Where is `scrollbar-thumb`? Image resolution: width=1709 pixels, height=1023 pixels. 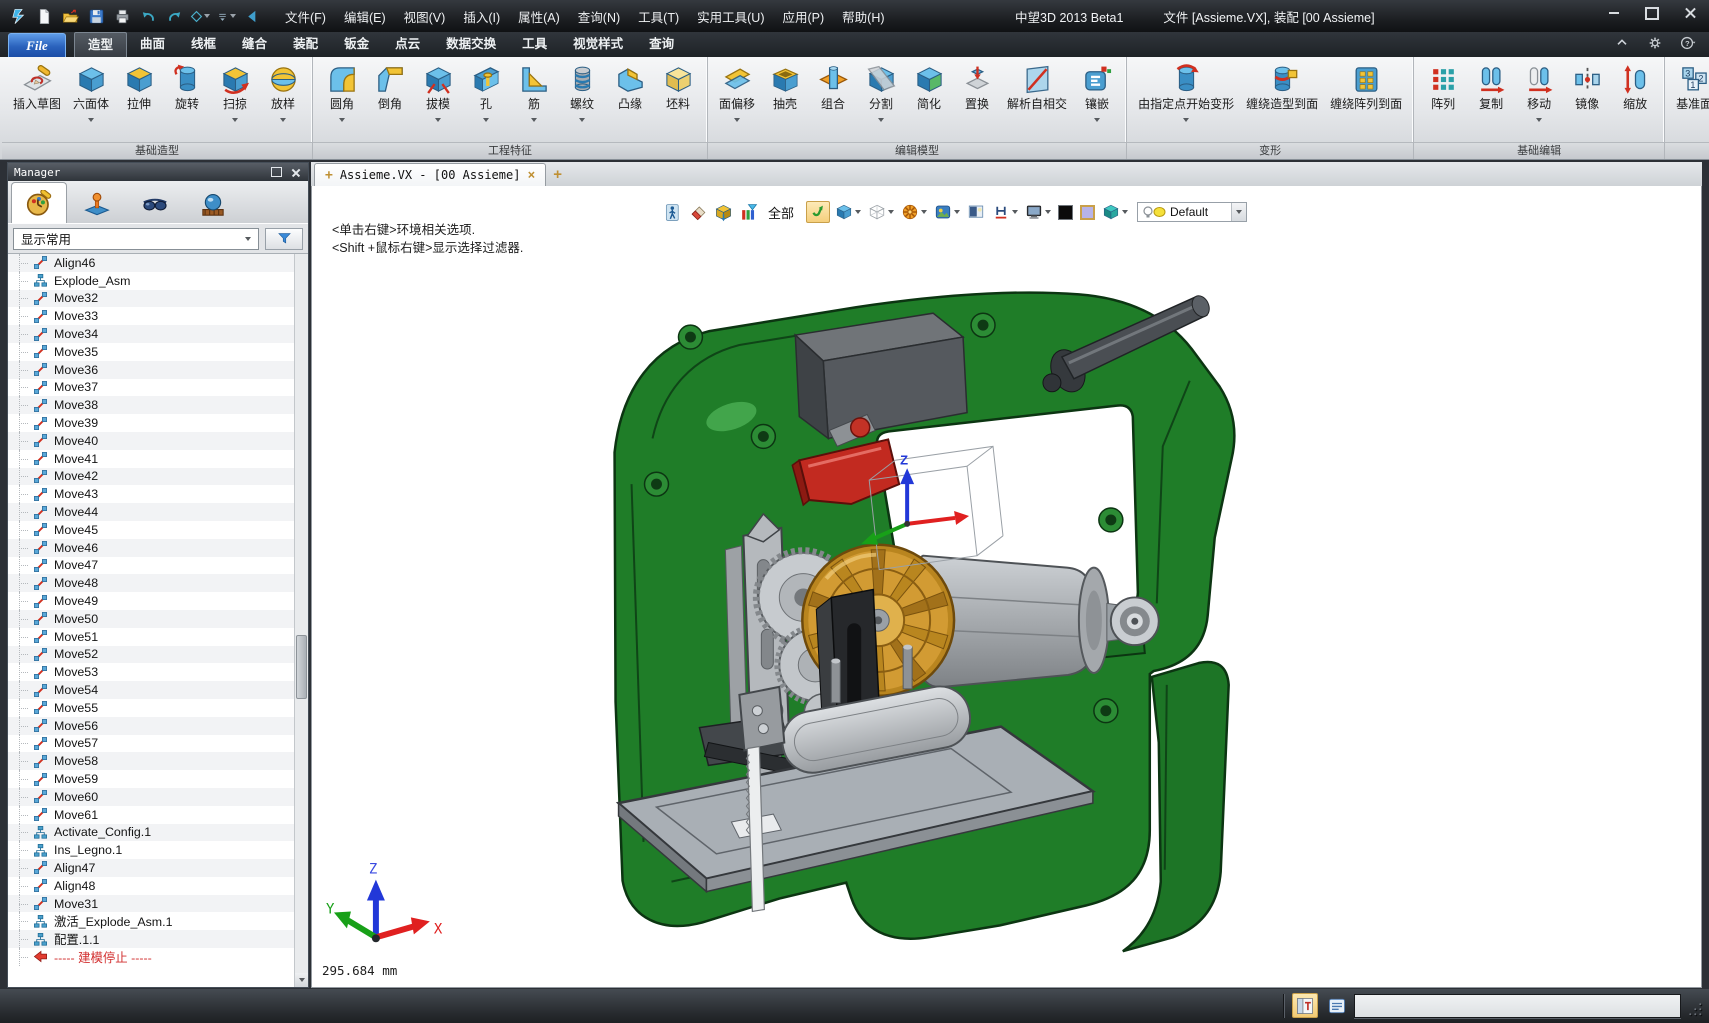 scrollbar-thumb is located at coordinates (301, 667).